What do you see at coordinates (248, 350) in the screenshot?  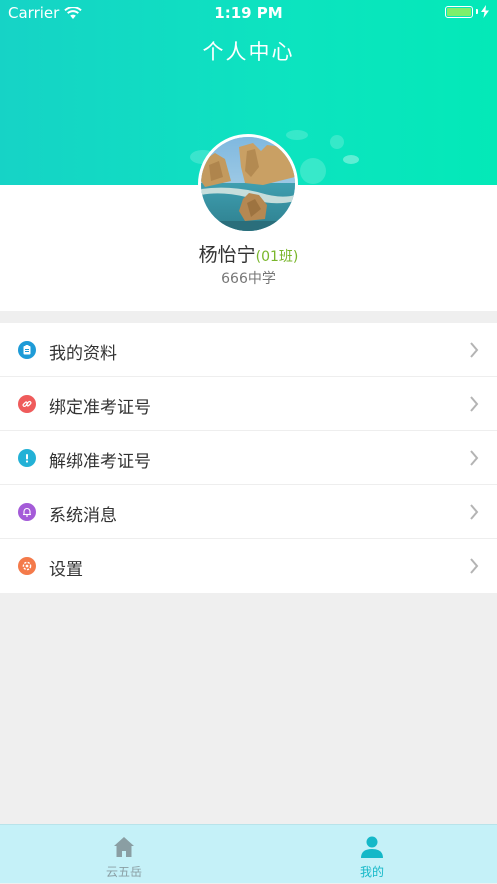 I see `menu-item-my-profile: 我的资料` at bounding box center [248, 350].